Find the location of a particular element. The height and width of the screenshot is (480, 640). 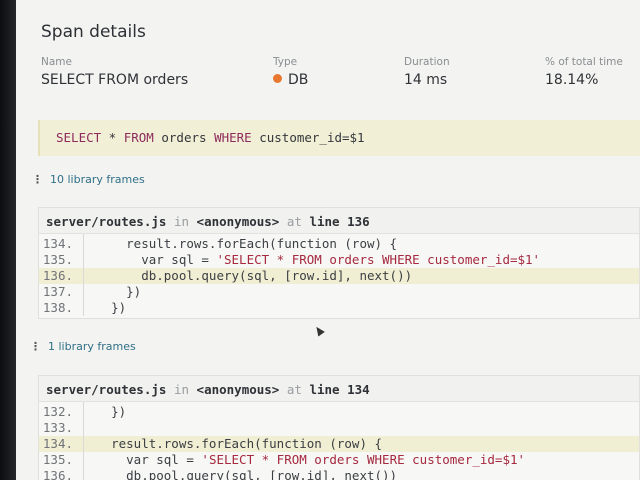

frame-line-number: line 134 is located at coordinates (339, 389).